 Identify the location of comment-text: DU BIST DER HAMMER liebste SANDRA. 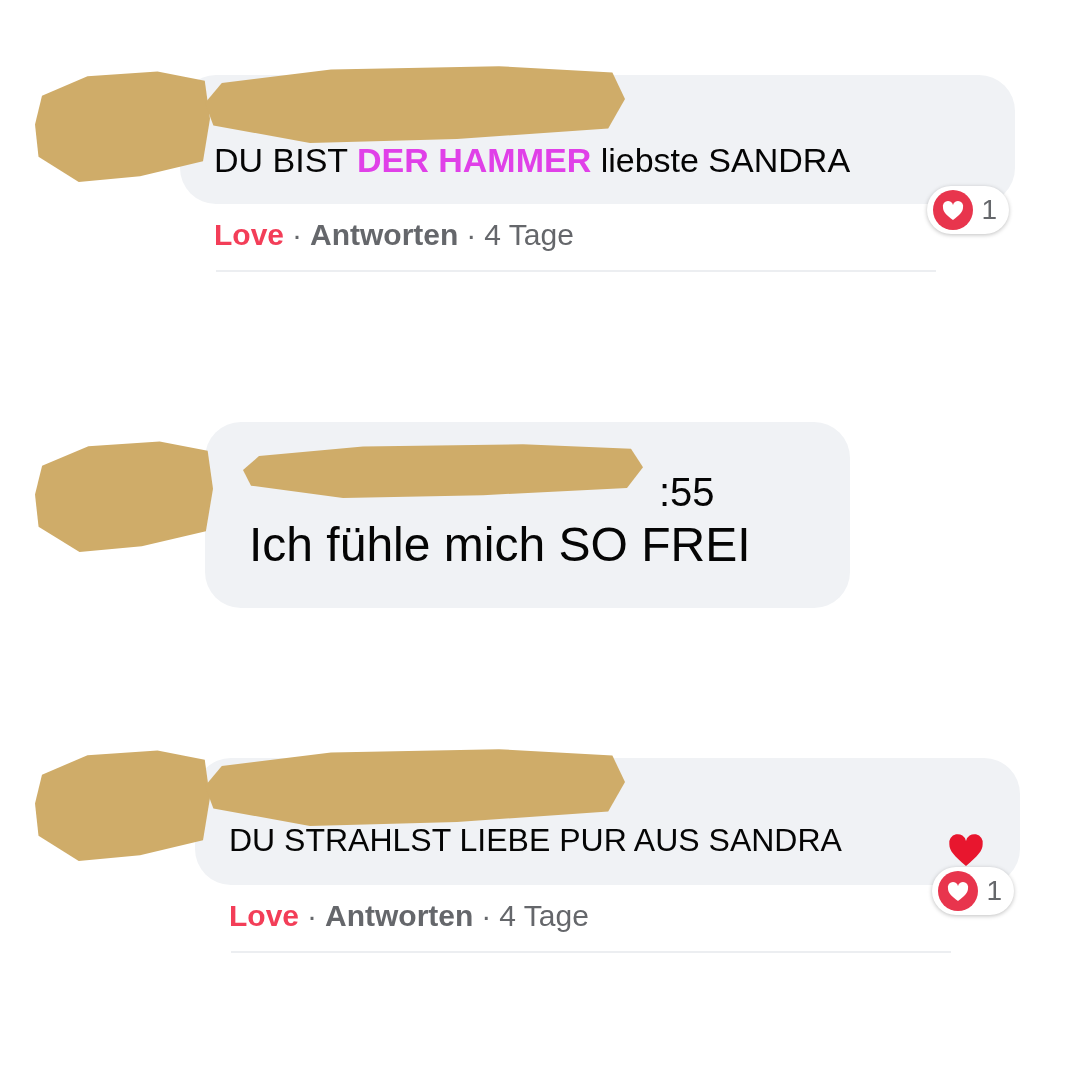
(532, 160).